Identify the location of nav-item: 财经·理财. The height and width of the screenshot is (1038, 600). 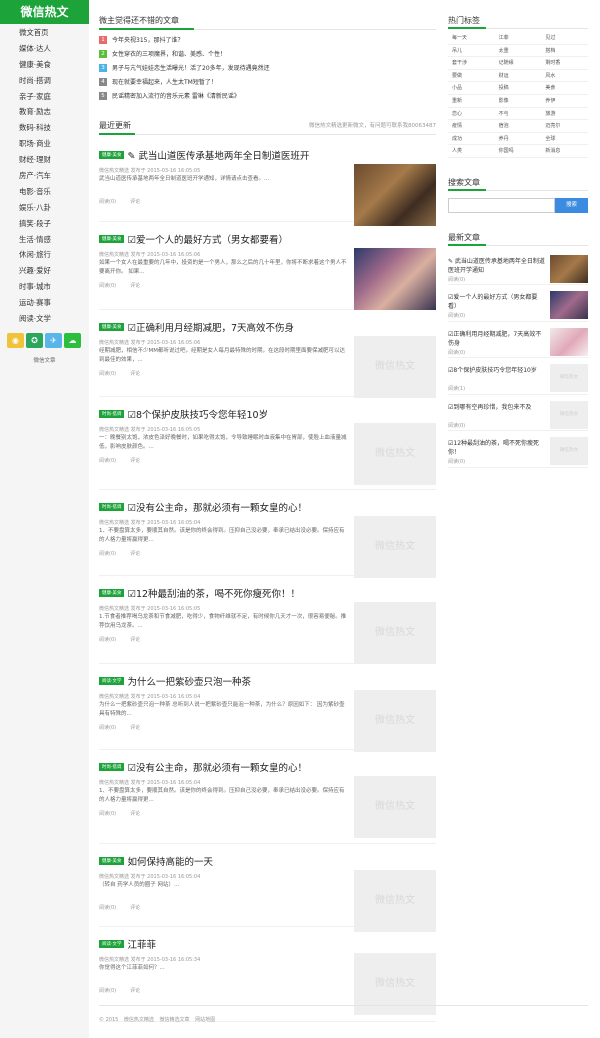
(54, 160).